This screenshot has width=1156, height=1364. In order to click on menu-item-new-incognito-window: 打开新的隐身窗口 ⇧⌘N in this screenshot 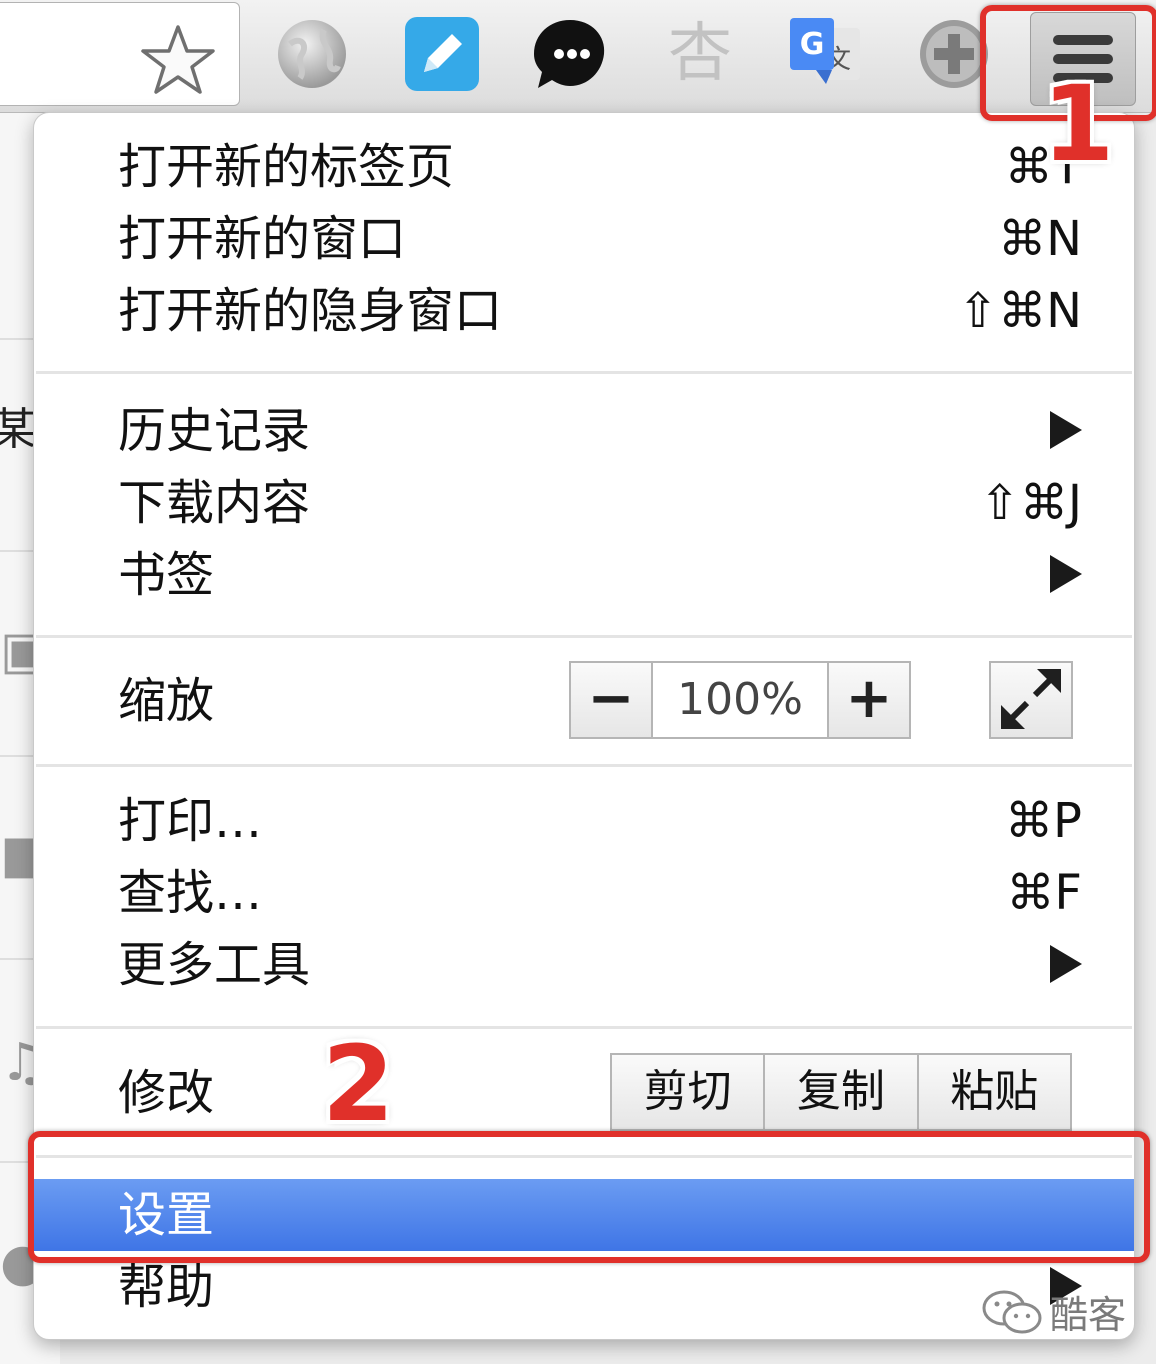, I will do `click(584, 311)`.